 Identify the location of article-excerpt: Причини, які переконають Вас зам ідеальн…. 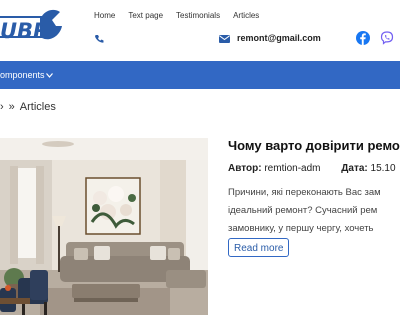
(314, 211).